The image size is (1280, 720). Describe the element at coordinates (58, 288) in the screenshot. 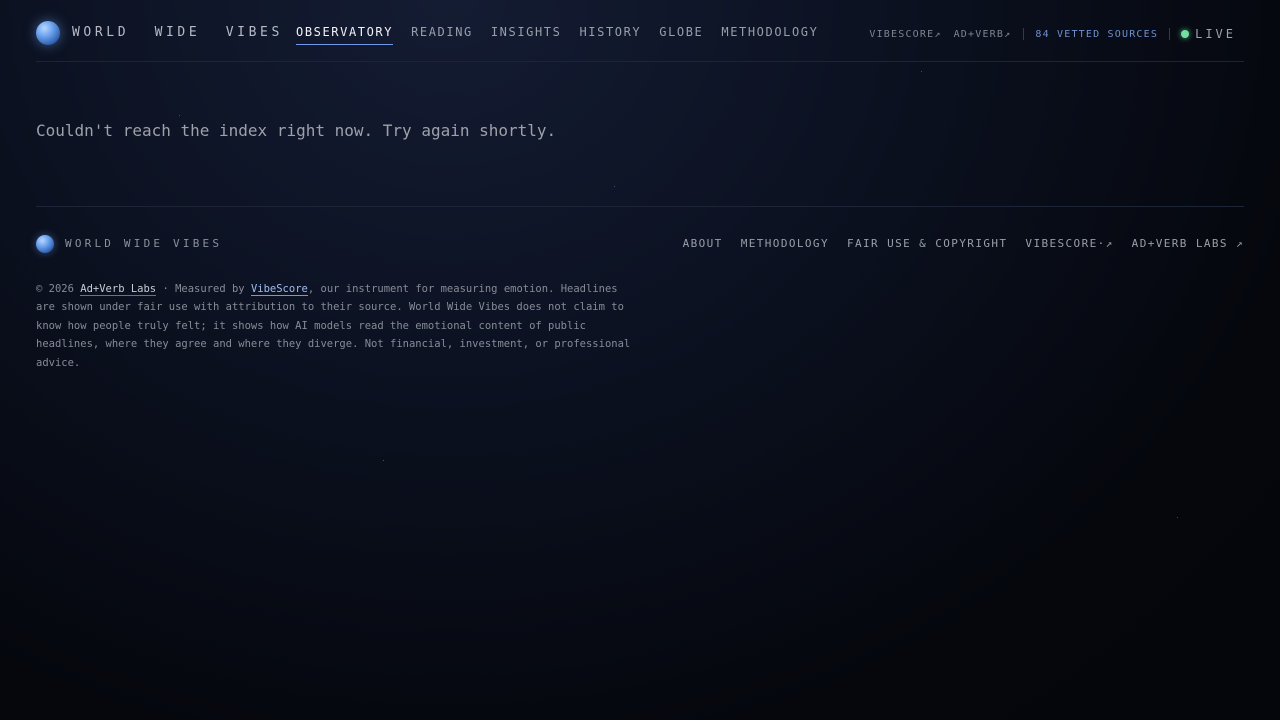

I see `copyright: © 2026` at that location.